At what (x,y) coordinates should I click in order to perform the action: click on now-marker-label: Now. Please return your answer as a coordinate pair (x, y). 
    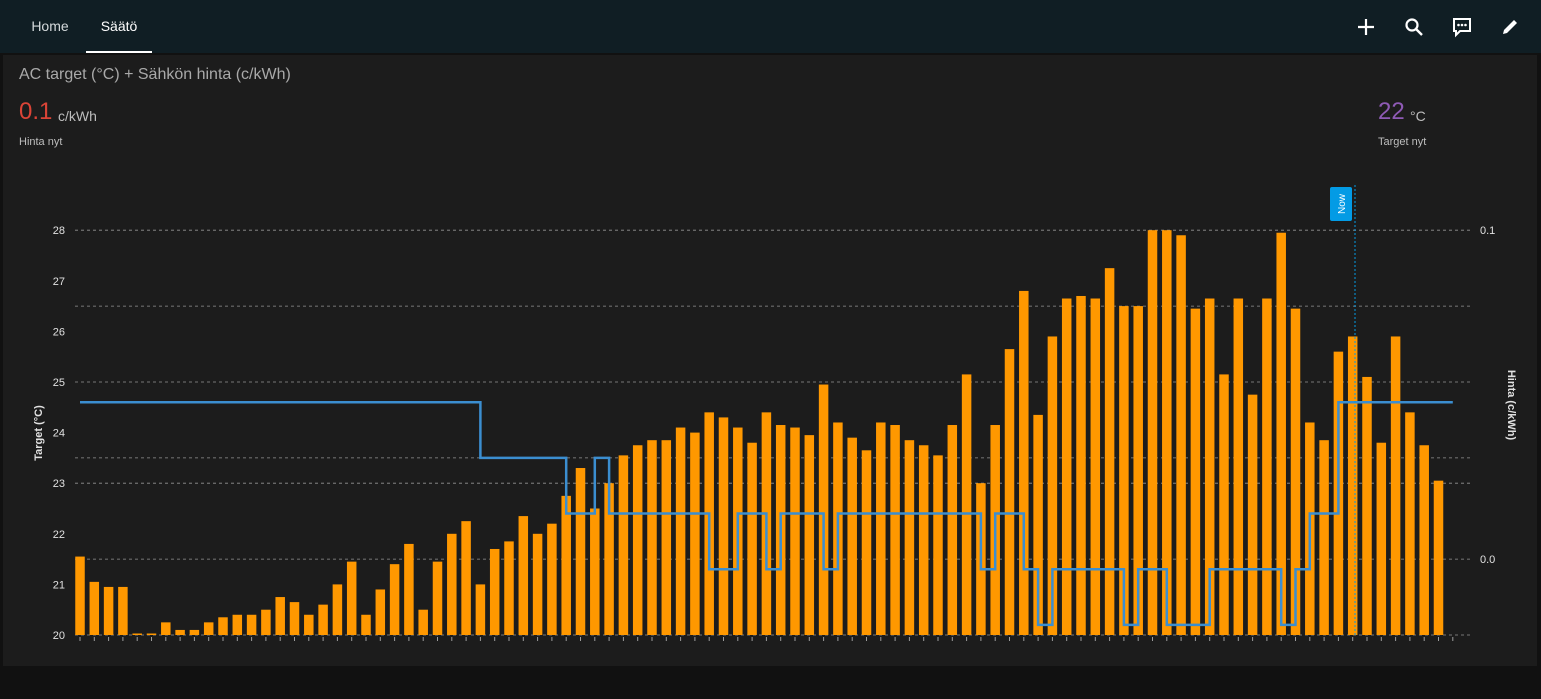
    Looking at the image, I should click on (1342, 203).